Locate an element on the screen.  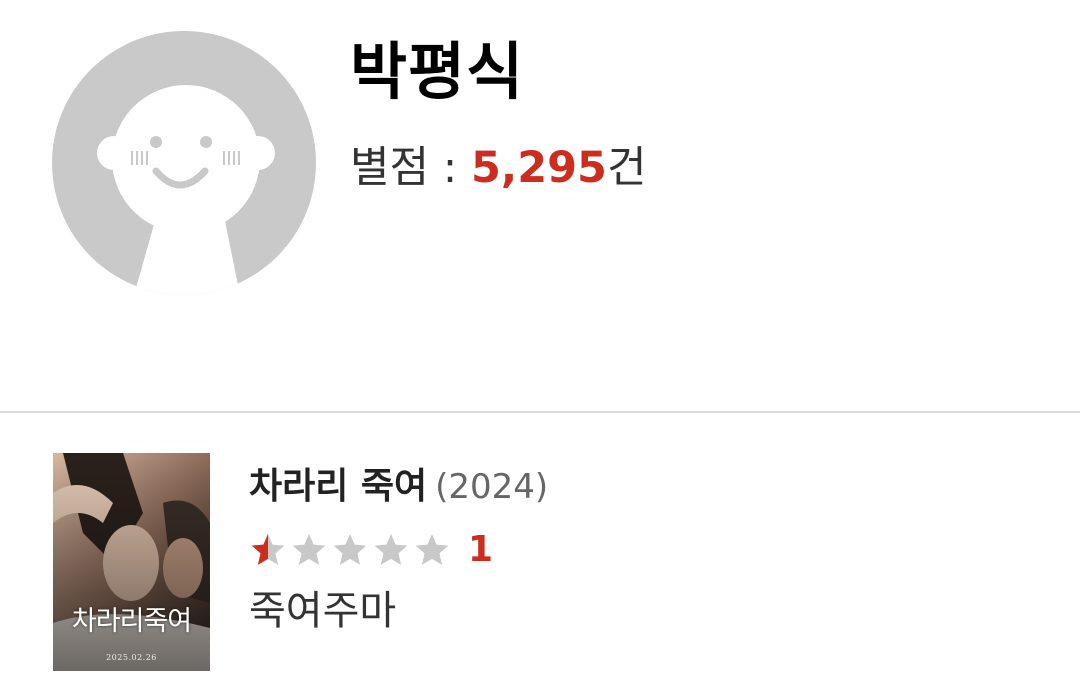
star-half-icon is located at coordinates (268, 549).